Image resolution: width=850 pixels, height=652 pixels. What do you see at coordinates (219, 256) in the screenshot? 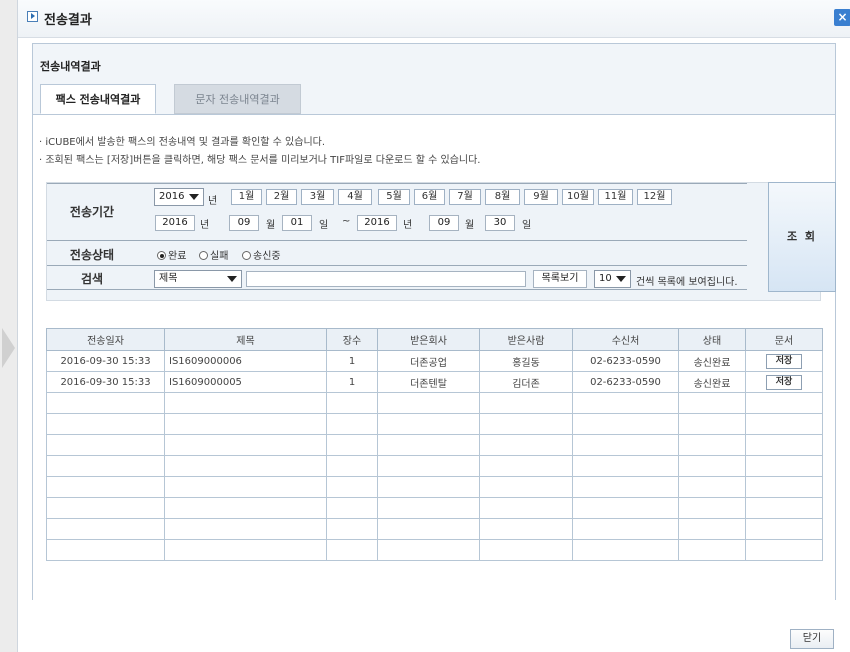
I see `radio-label: 실패` at bounding box center [219, 256].